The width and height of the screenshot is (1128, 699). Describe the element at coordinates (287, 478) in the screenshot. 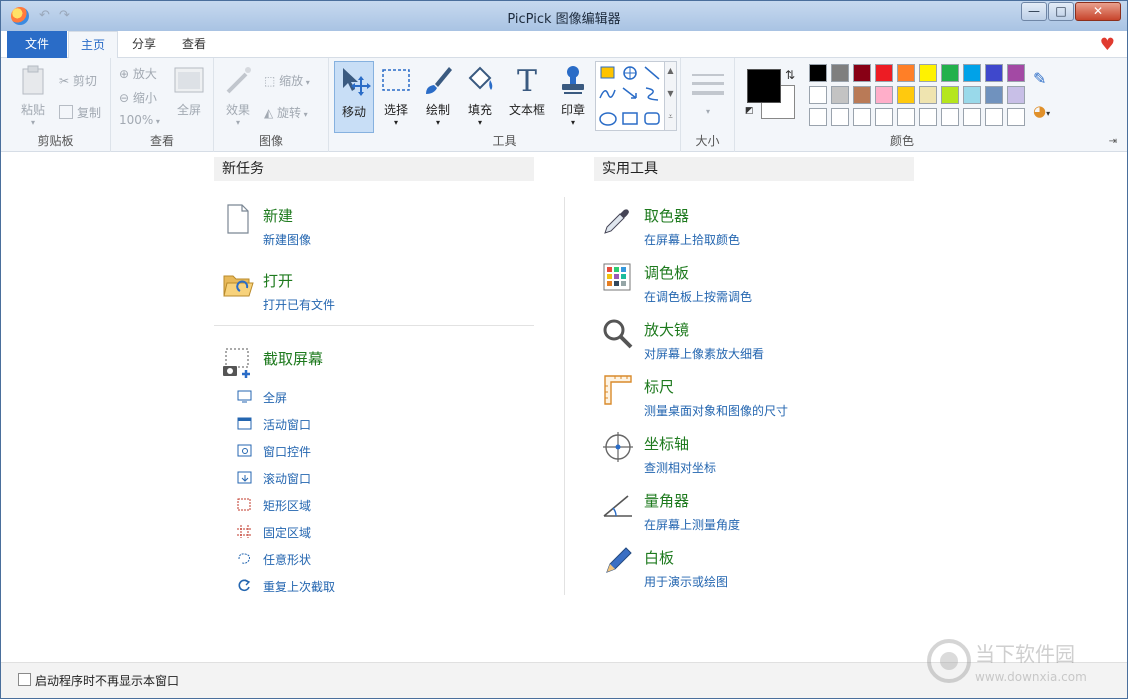

I see `capture-scrolling-window: 滚动窗口` at that location.